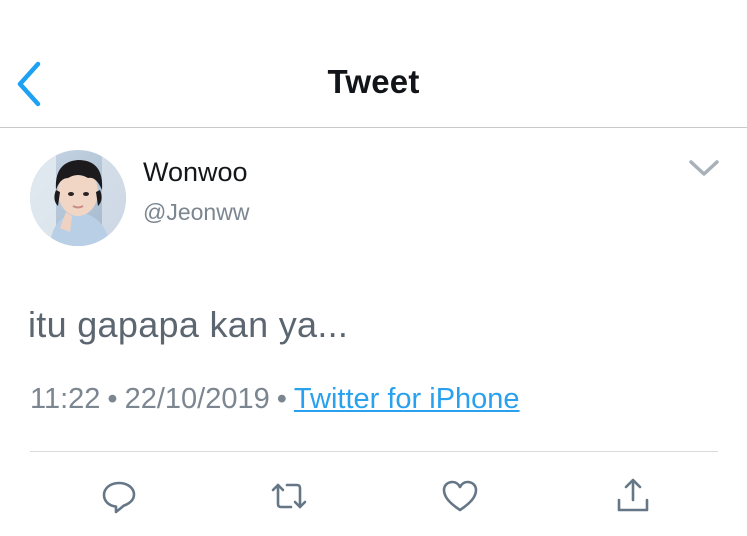  What do you see at coordinates (195, 172) in the screenshot?
I see `display-name: Wonwoo` at bounding box center [195, 172].